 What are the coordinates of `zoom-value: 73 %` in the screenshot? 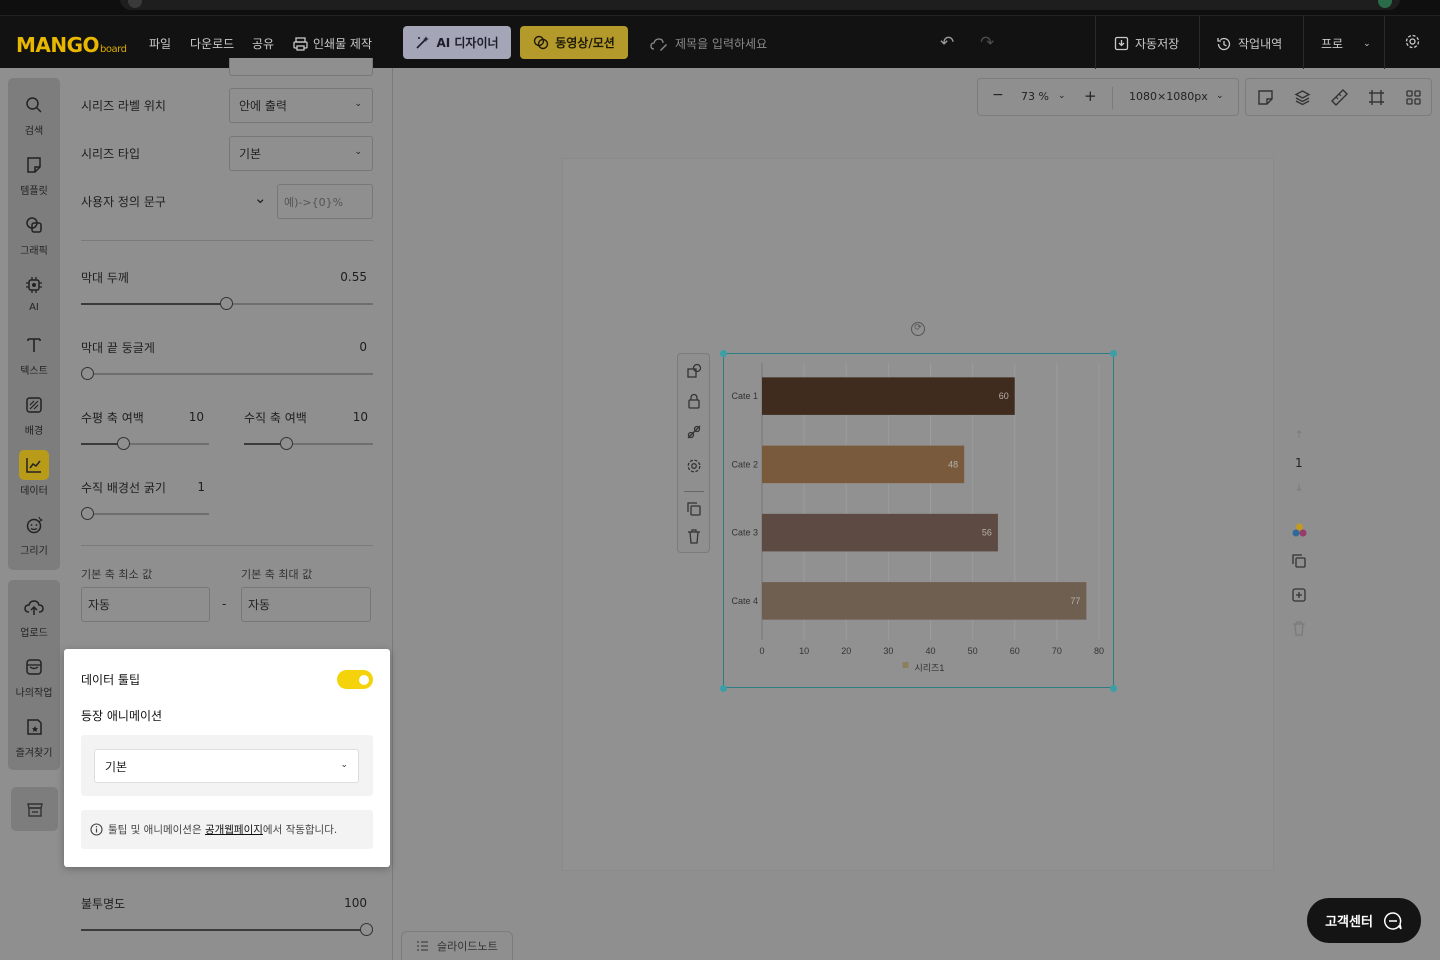 It's located at (1035, 96).